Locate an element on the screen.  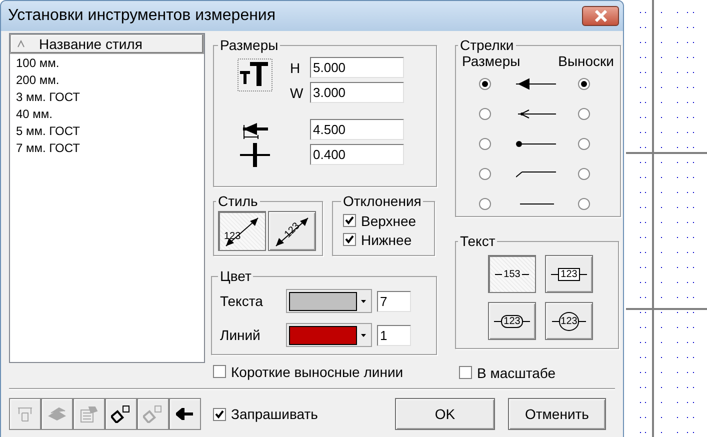
column-header: Название стиля is located at coordinates (107, 44).